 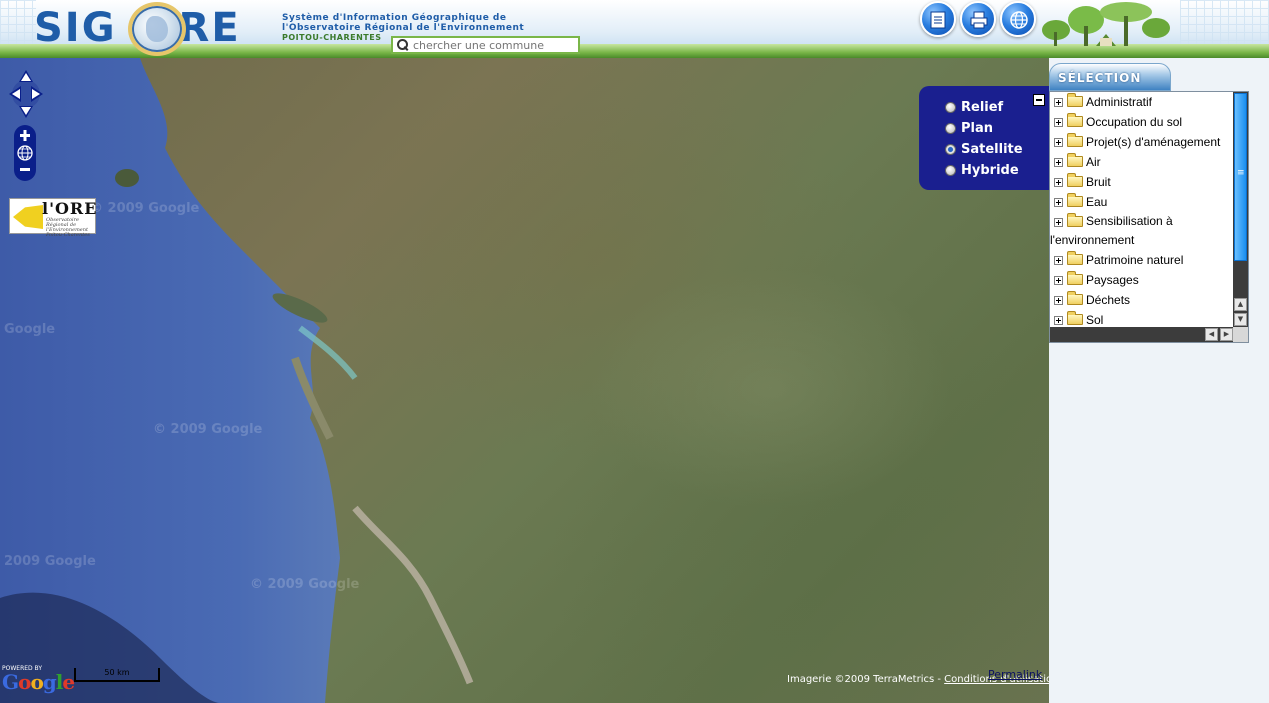 I want to click on tree-item-label: Occupation du sol, so click(x=1134, y=122).